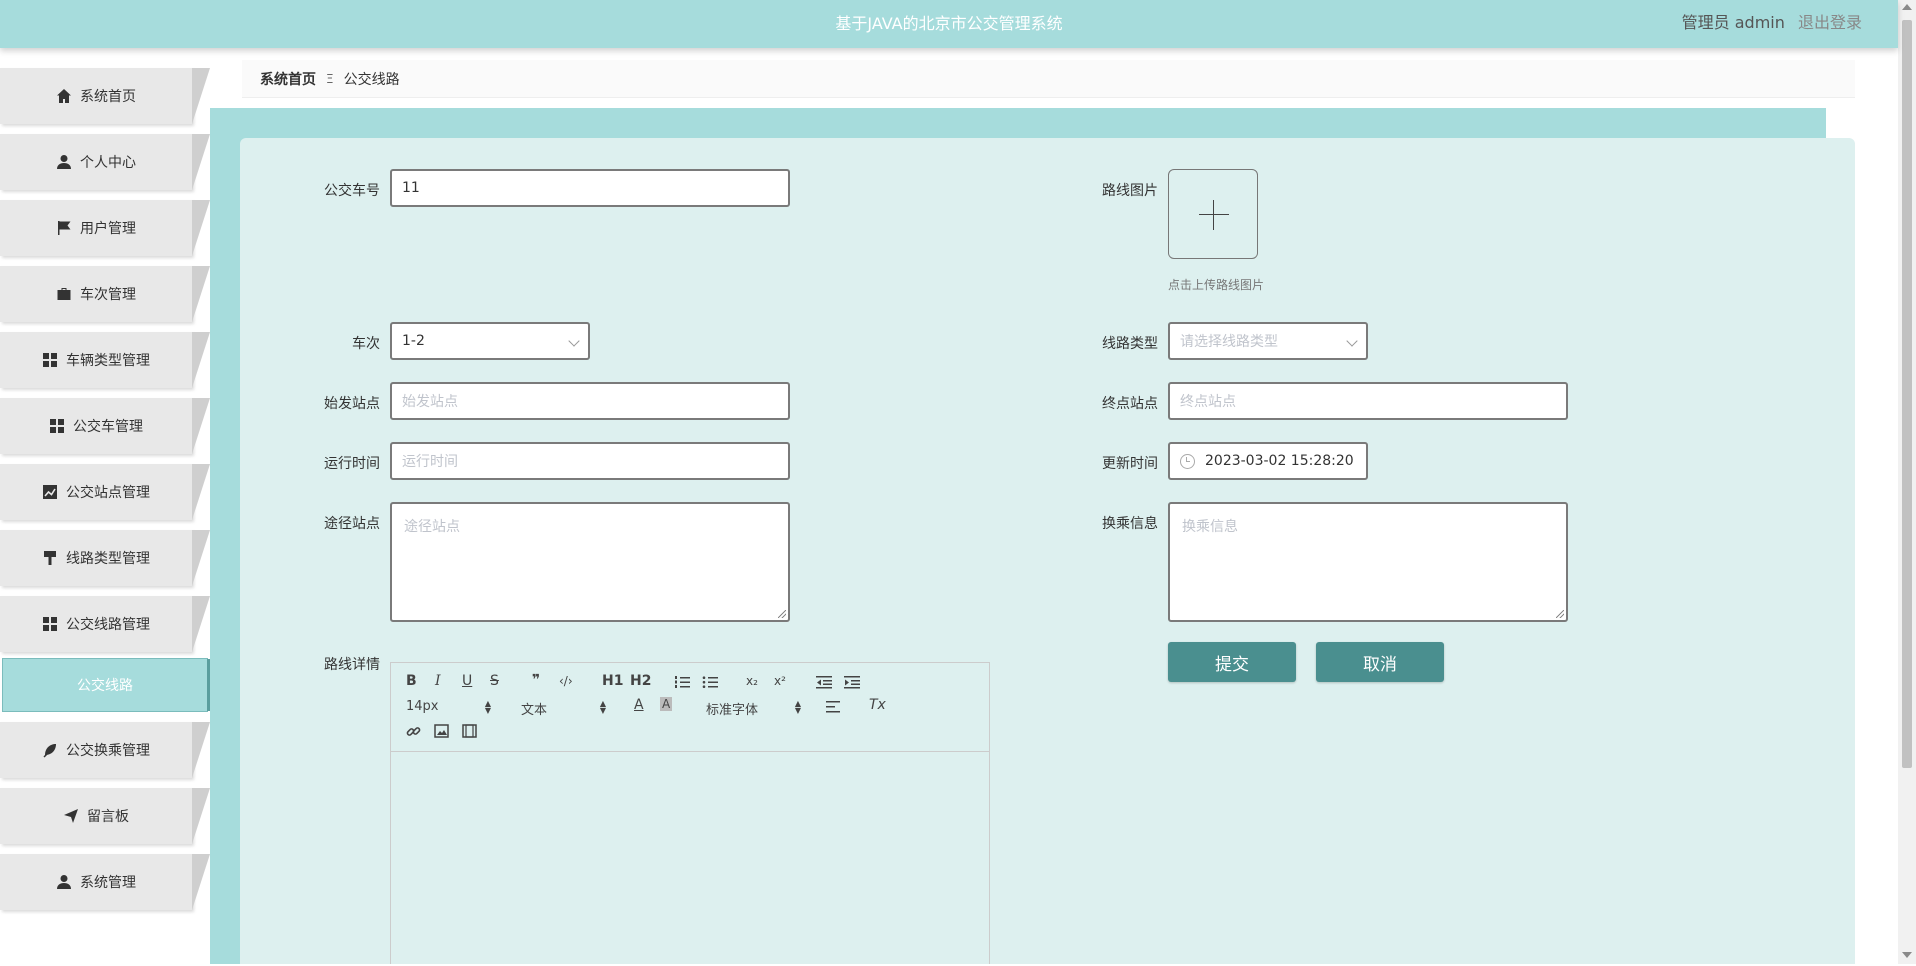 This screenshot has height=966, width=1916. Describe the element at coordinates (1268, 341) in the screenshot. I see `route-type-select: 请选择线路类型` at that location.